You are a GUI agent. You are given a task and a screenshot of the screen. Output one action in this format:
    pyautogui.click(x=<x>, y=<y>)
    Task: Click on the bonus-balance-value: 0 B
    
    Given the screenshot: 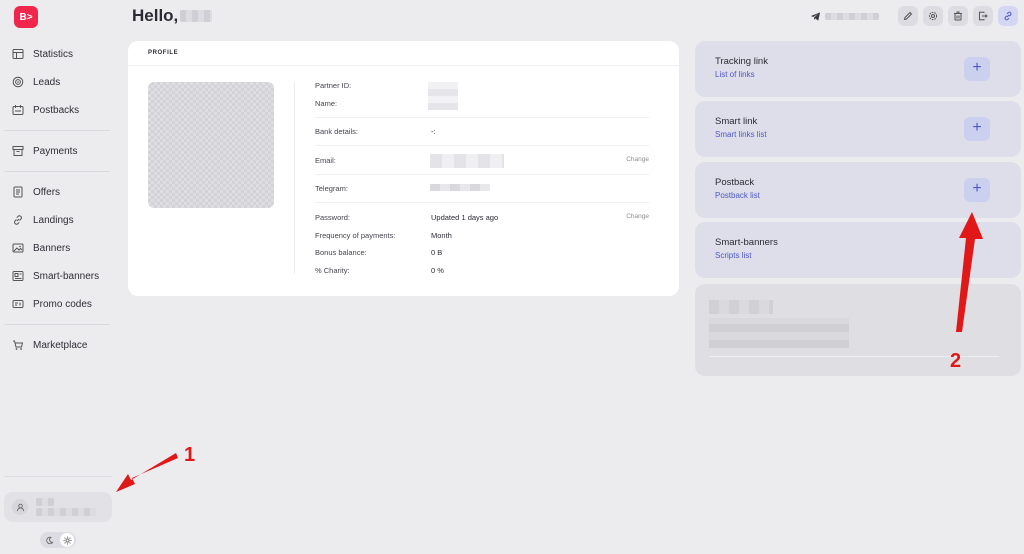 What is the action you would take?
    pyautogui.click(x=437, y=252)
    